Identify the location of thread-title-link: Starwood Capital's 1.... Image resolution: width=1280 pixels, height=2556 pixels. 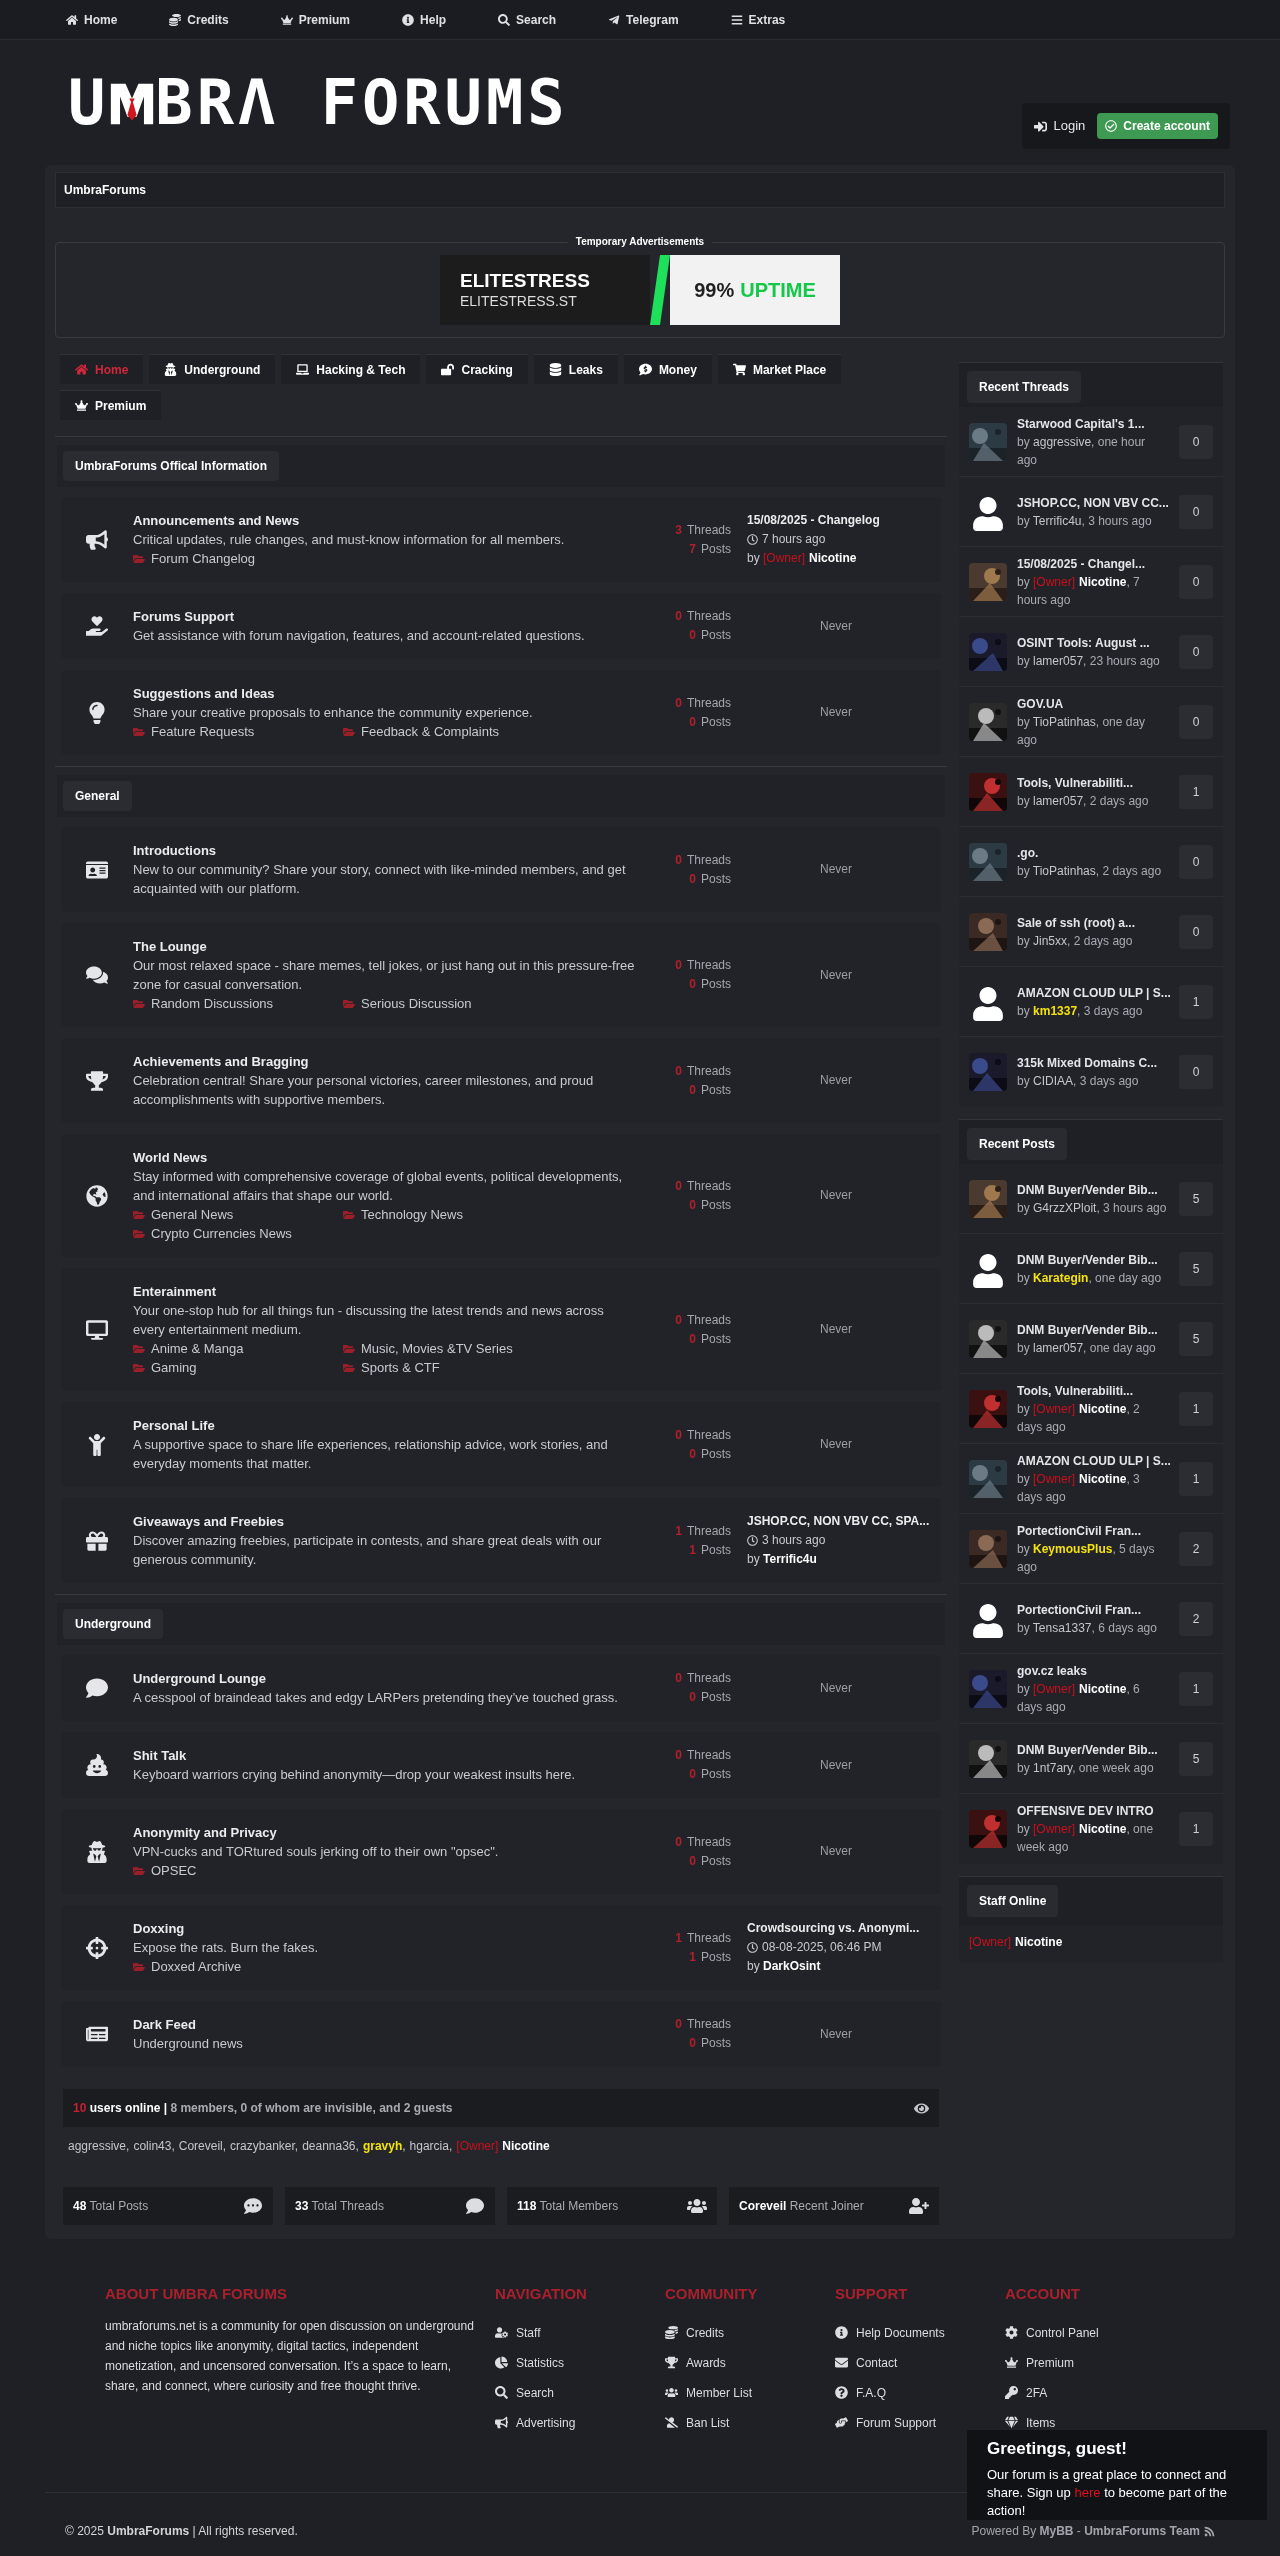
(1092, 423).